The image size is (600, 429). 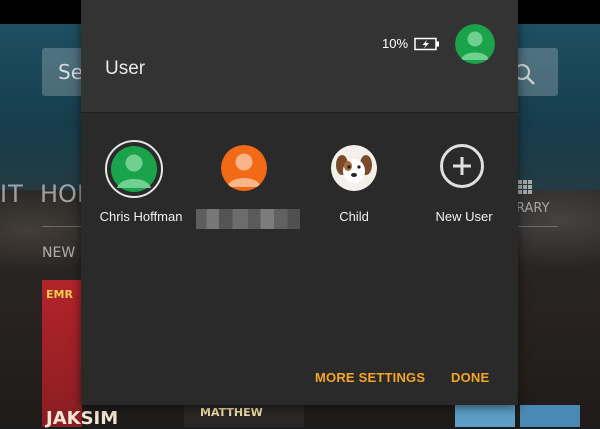 What do you see at coordinates (62, 194) in the screenshot?
I see `home-nav-item-home: HOI` at bounding box center [62, 194].